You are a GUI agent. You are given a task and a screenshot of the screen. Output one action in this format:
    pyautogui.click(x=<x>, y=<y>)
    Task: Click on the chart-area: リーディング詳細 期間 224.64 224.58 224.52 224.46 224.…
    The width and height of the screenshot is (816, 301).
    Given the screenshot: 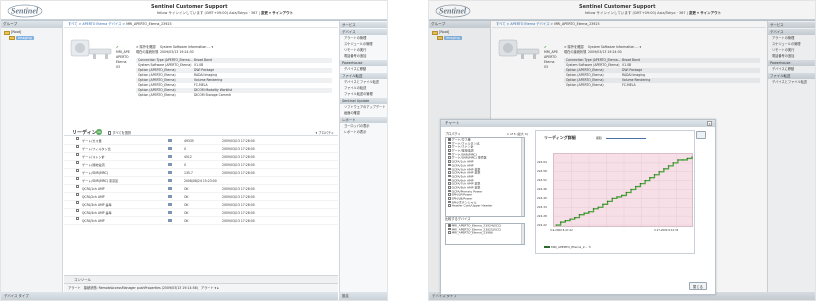 What is the action you would take?
    pyautogui.click(x=620, y=192)
    